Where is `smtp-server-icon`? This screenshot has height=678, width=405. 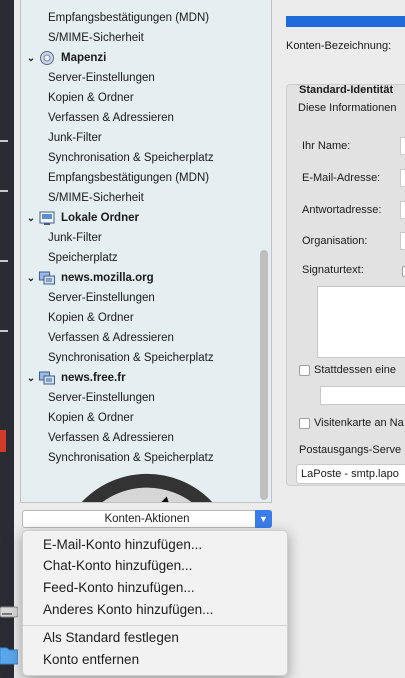
smtp-server-icon is located at coordinates (147, 487).